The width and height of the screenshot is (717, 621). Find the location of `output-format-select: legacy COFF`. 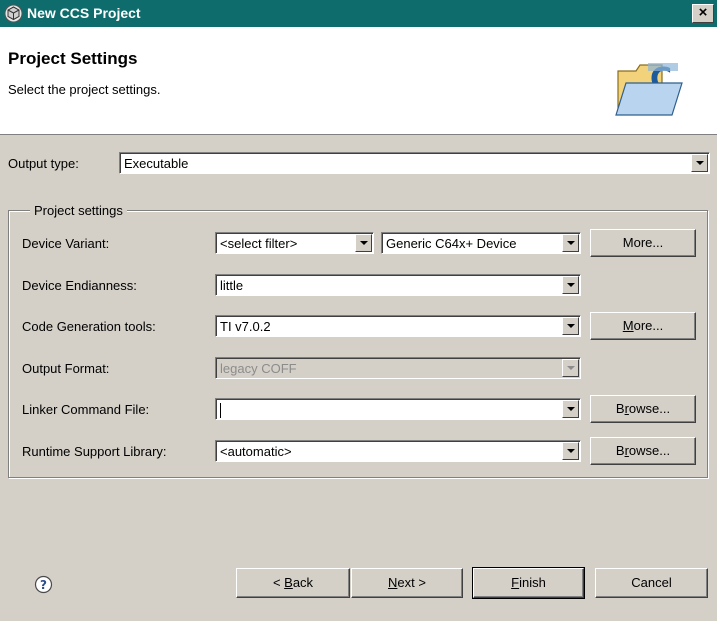

output-format-select: legacy COFF is located at coordinates (398, 368).